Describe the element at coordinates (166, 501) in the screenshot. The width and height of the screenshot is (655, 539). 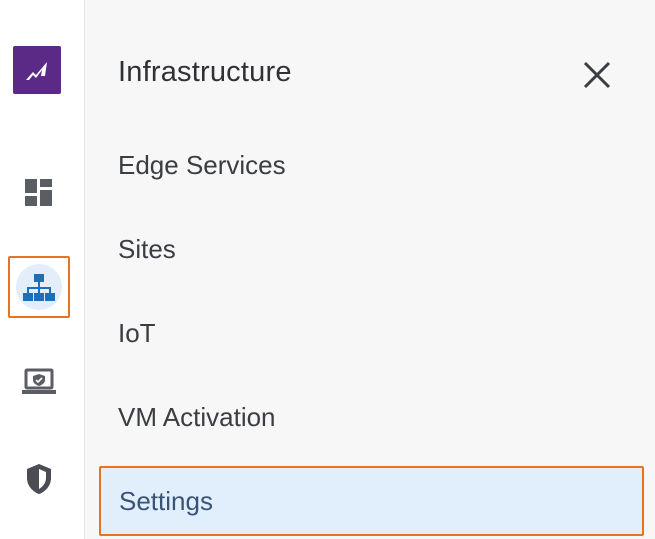
I see `menu-item-settings-label: Settings` at that location.